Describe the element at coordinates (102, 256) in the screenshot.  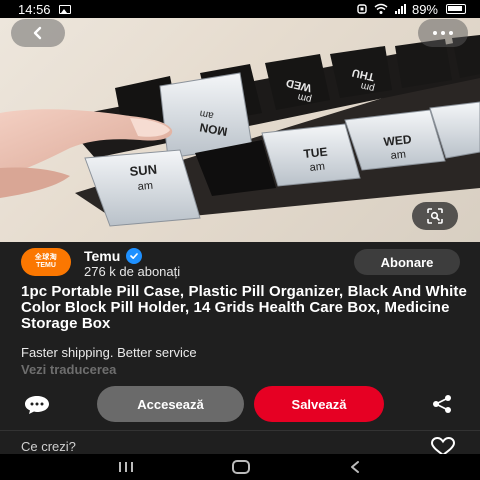
I see `creator-name-text: Temu` at that location.